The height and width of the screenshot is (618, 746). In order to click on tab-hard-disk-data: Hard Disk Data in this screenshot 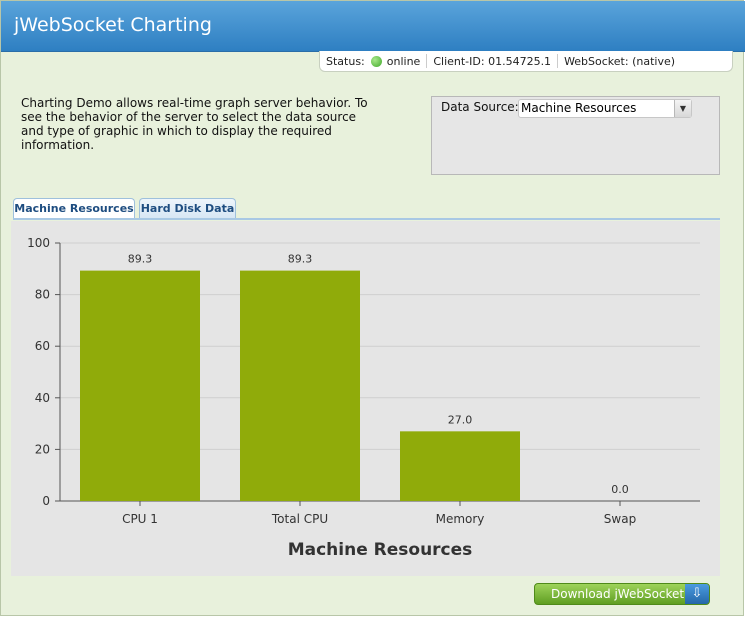, I will do `click(187, 208)`.